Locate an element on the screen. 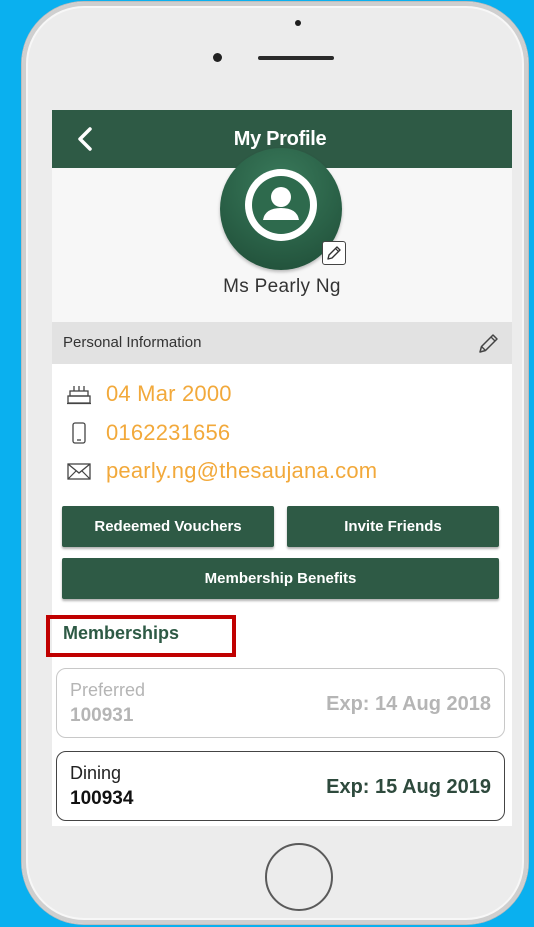 This screenshot has width=534, height=927. membership-expiry: Exp: 14 Aug 2018 is located at coordinates (408, 704).